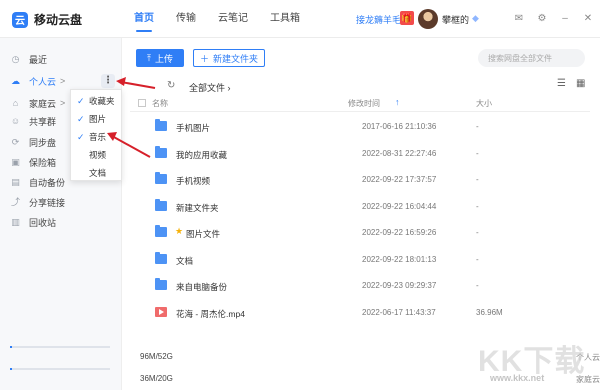 This screenshot has height=390, width=600. I want to click on more-options-button: ⋮, so click(108, 81).